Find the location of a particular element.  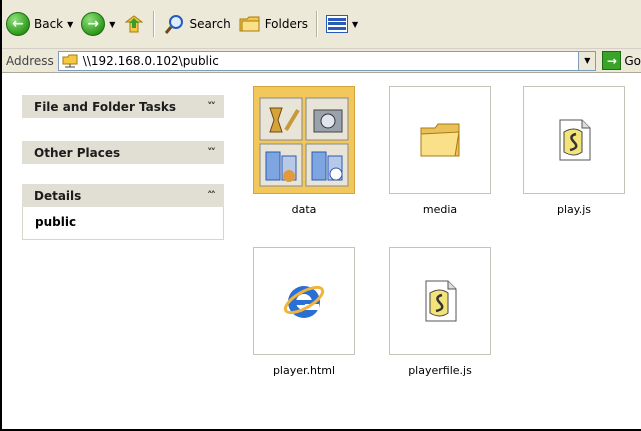

up-folder-icon is located at coordinates (134, 24).